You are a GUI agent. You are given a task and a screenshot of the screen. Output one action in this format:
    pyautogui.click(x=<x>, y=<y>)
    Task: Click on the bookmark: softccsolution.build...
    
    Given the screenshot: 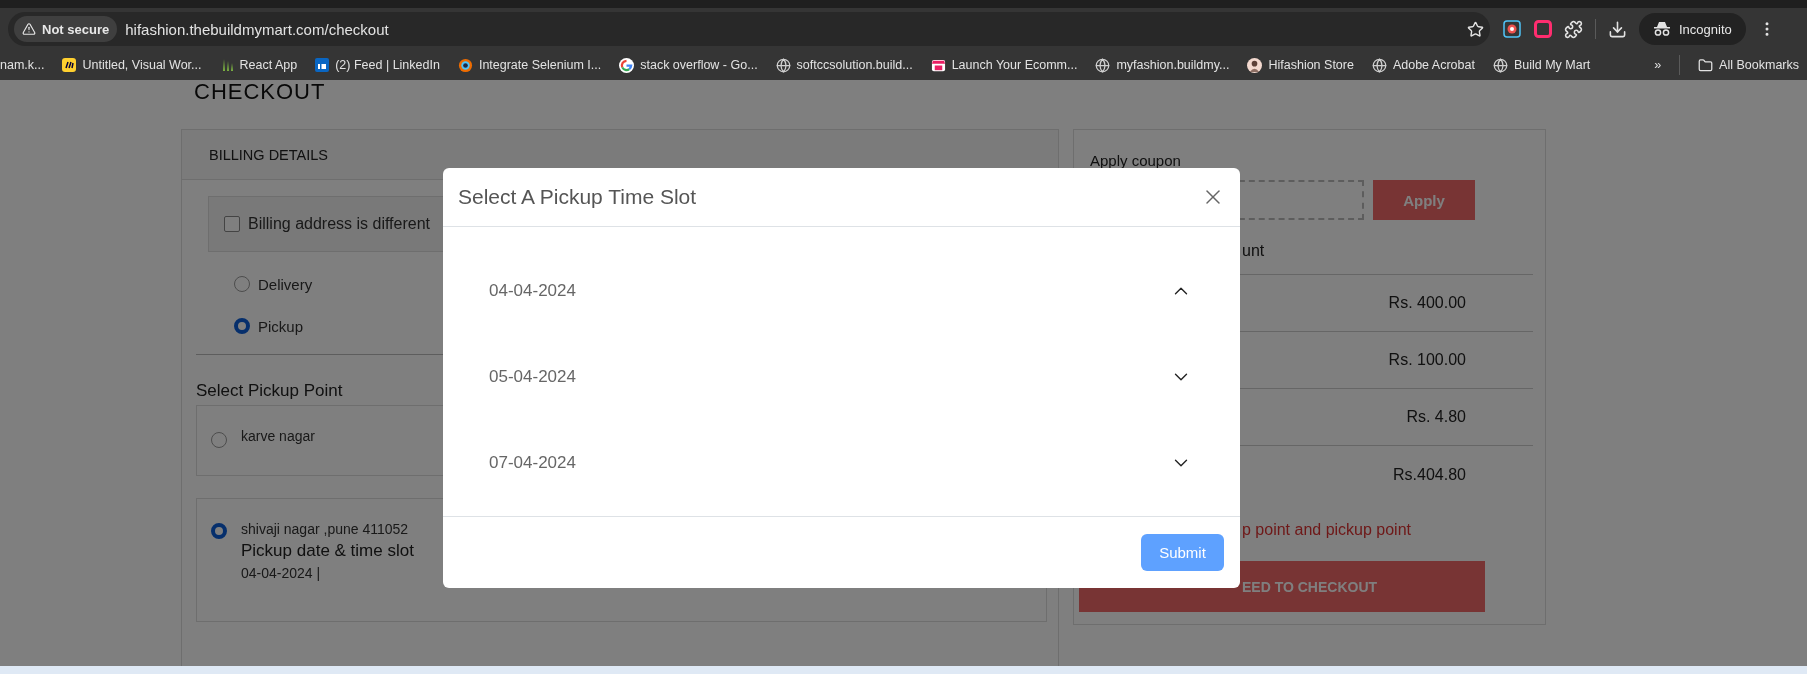 What is the action you would take?
    pyautogui.click(x=844, y=65)
    